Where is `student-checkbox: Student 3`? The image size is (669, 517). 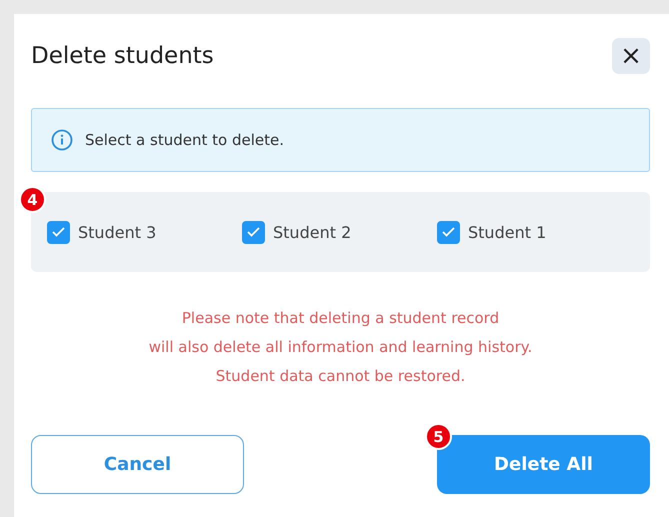
student-checkbox: Student 3 is located at coordinates (144, 232).